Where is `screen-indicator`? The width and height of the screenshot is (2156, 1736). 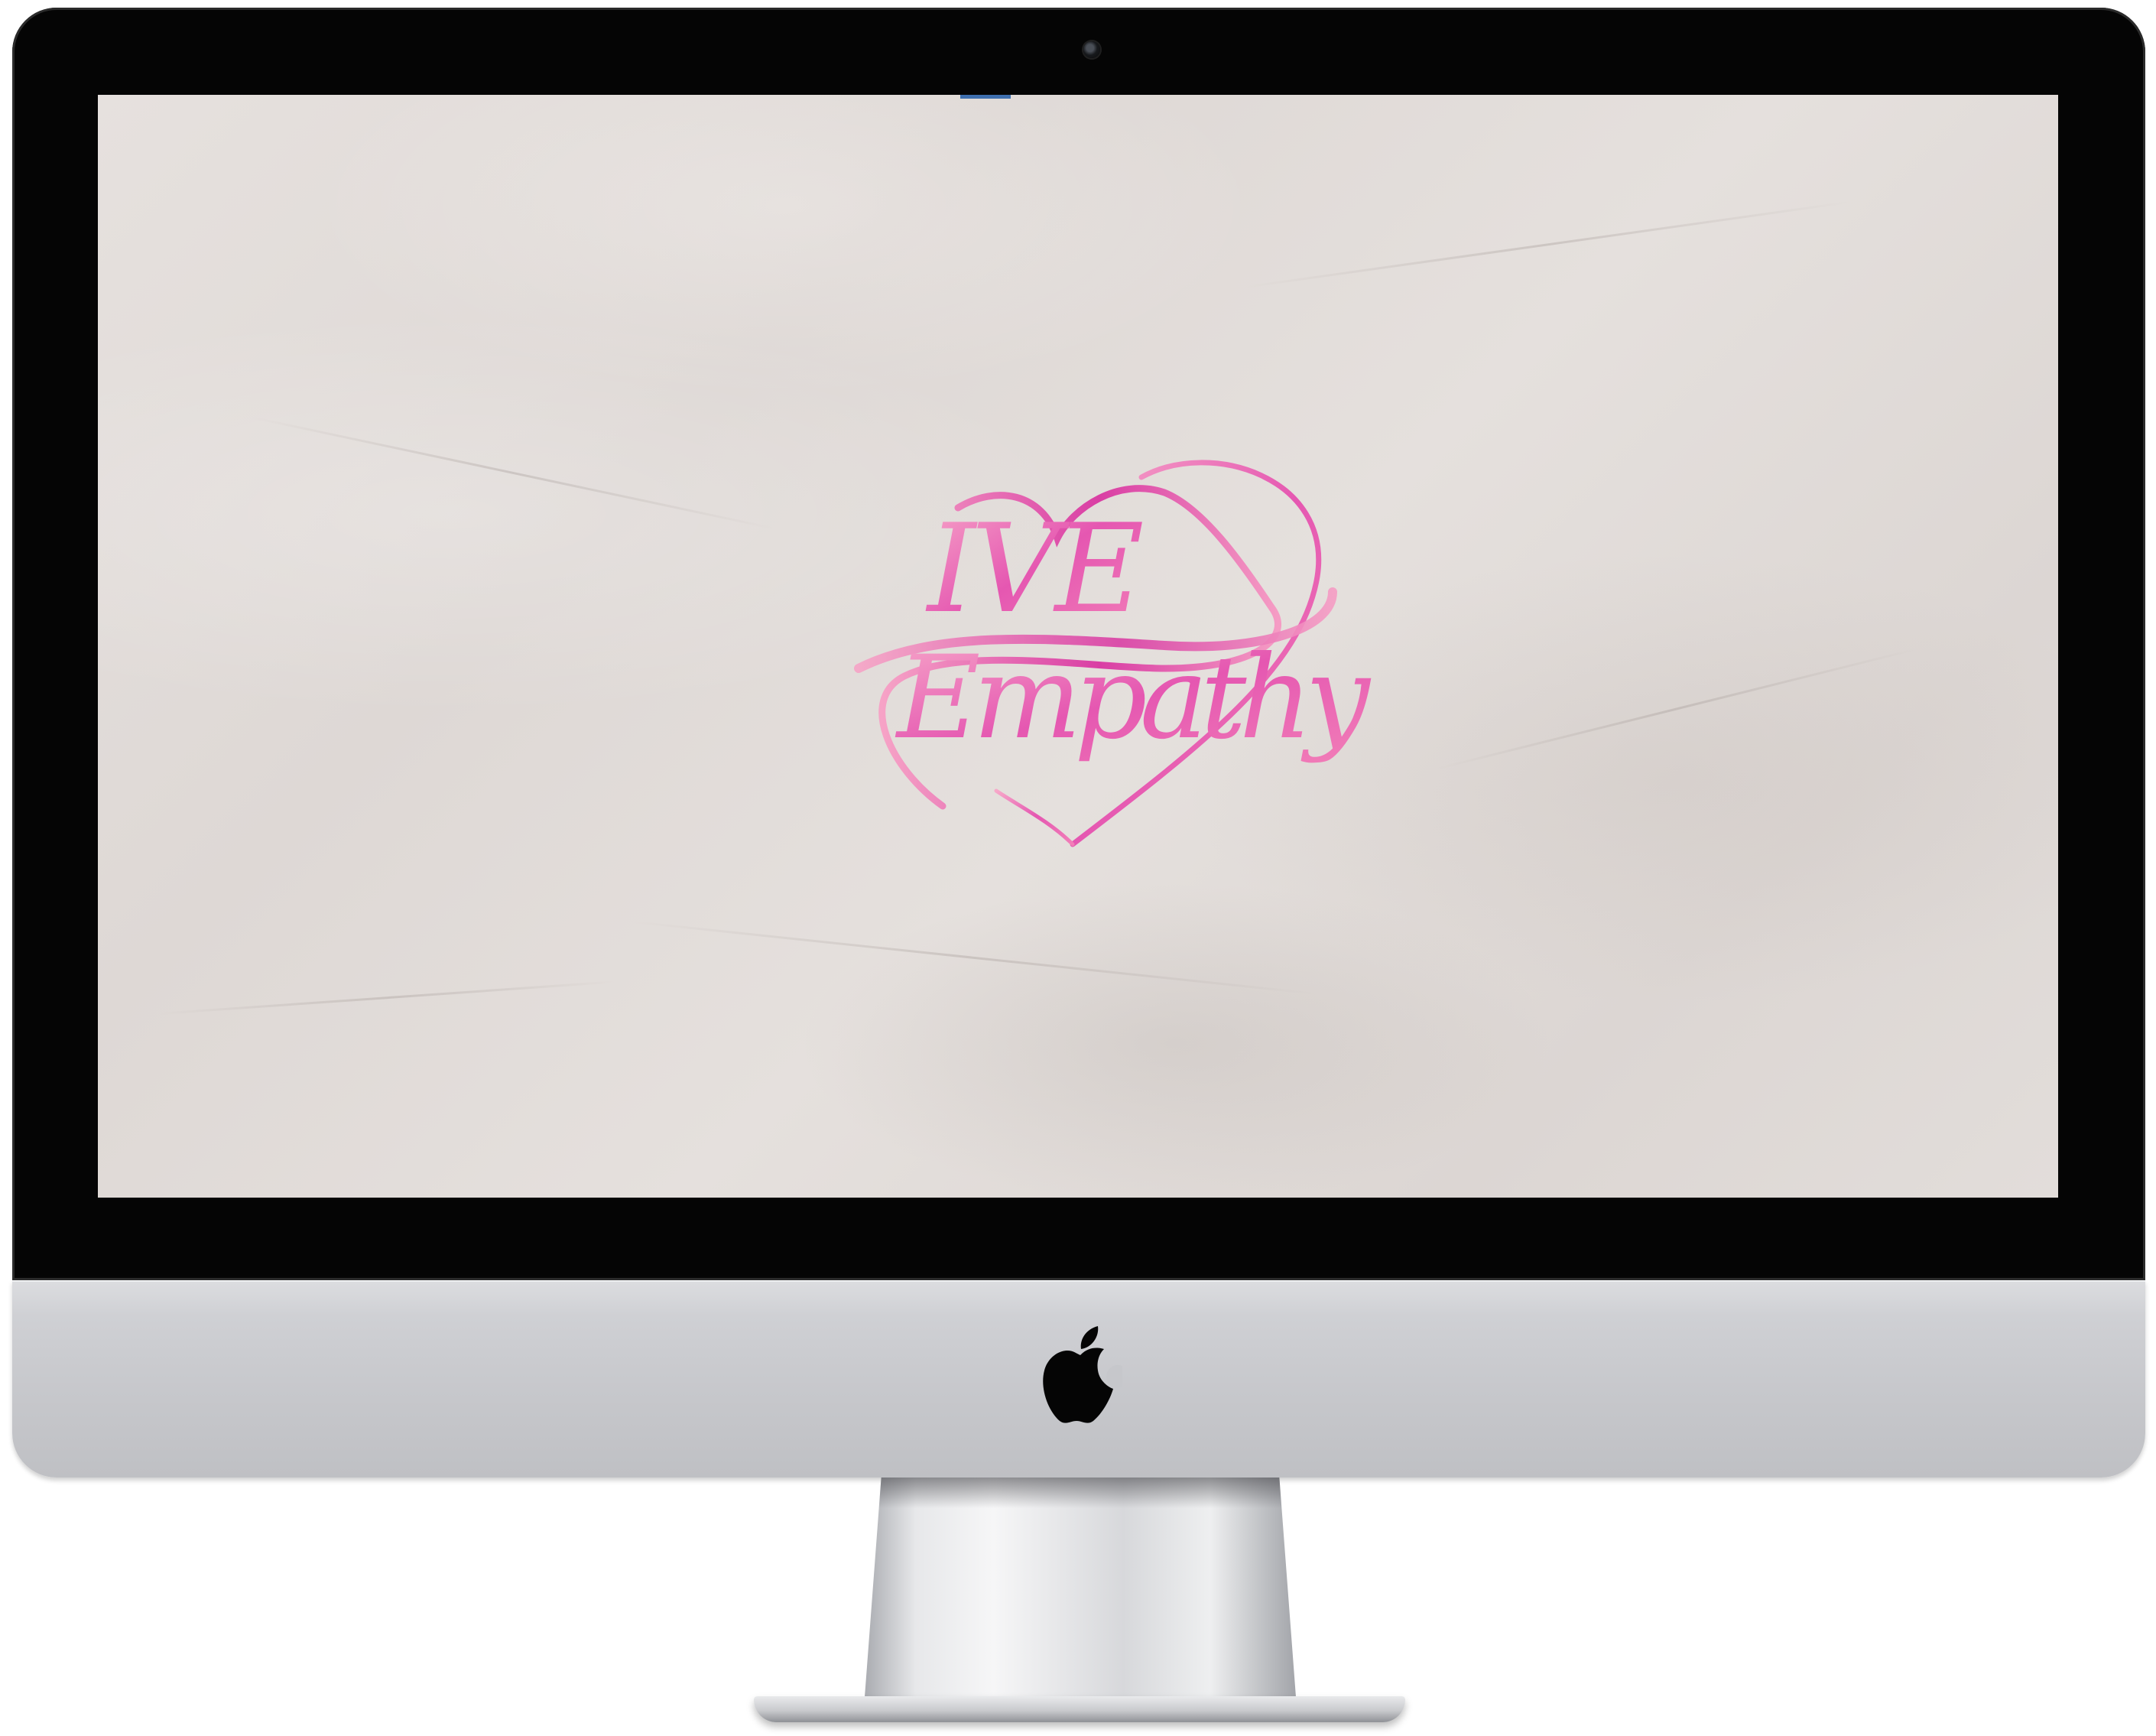 screen-indicator is located at coordinates (985, 97).